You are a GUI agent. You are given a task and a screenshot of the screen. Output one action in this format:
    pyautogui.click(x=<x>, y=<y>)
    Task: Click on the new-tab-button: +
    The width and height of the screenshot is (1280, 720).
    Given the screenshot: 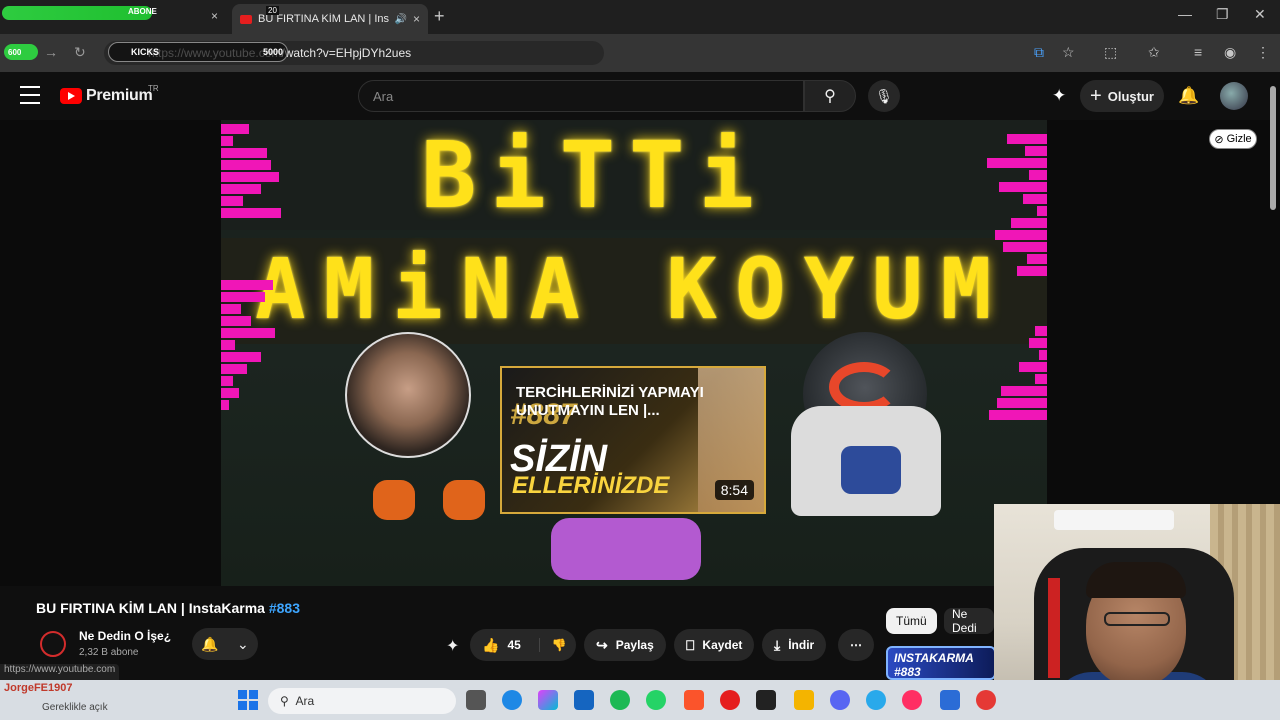 What is the action you would take?
    pyautogui.click(x=439, y=16)
    